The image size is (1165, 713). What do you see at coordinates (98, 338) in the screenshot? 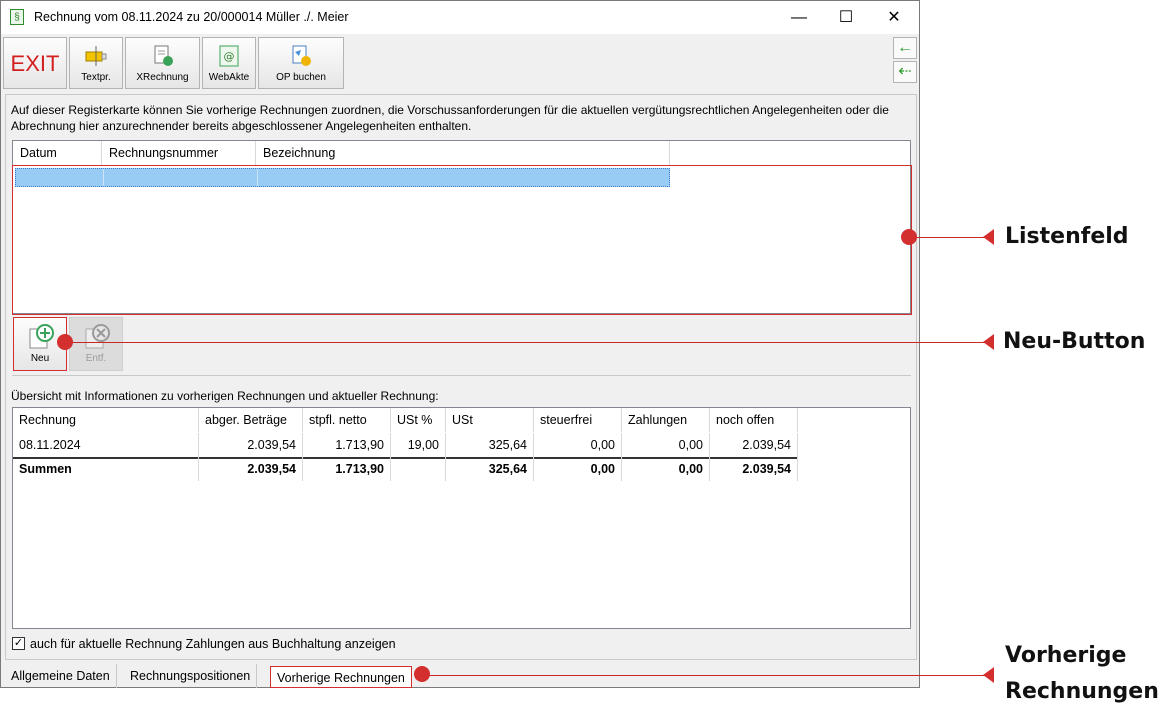
I see `delete-icon` at bounding box center [98, 338].